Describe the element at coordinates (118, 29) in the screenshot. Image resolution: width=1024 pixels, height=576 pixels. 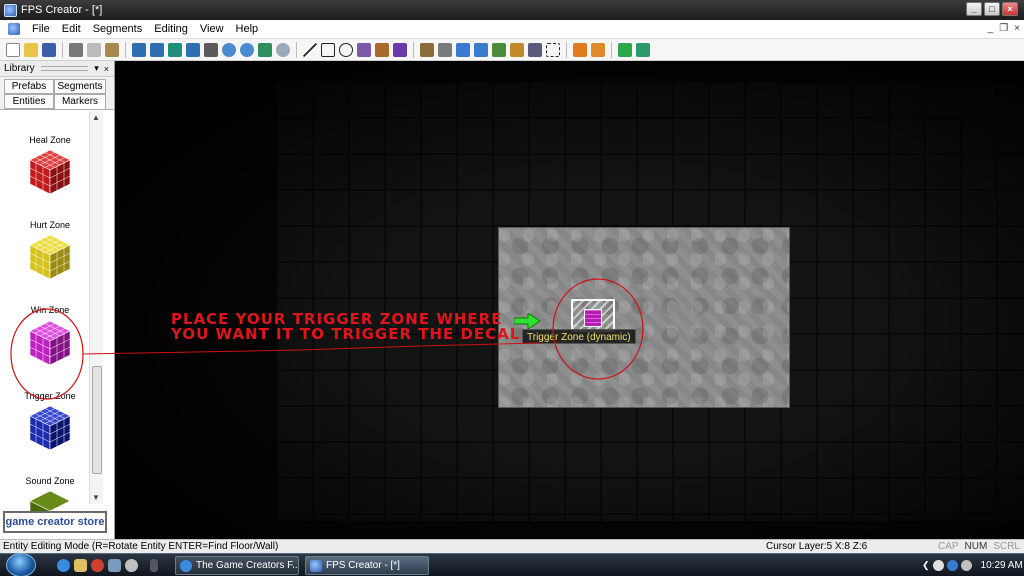
I see `menu-segments: Segments` at that location.